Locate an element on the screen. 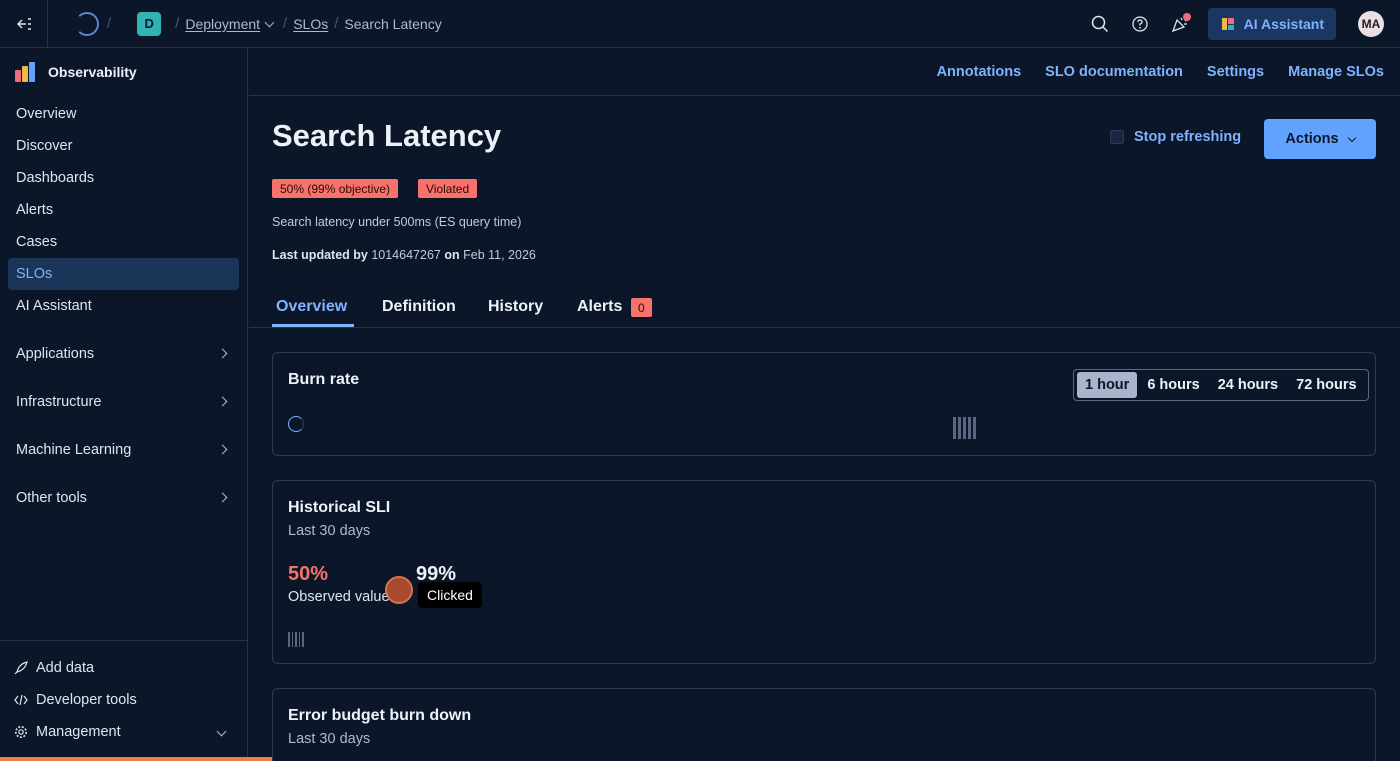  click-indicator is located at coordinates (399, 590).